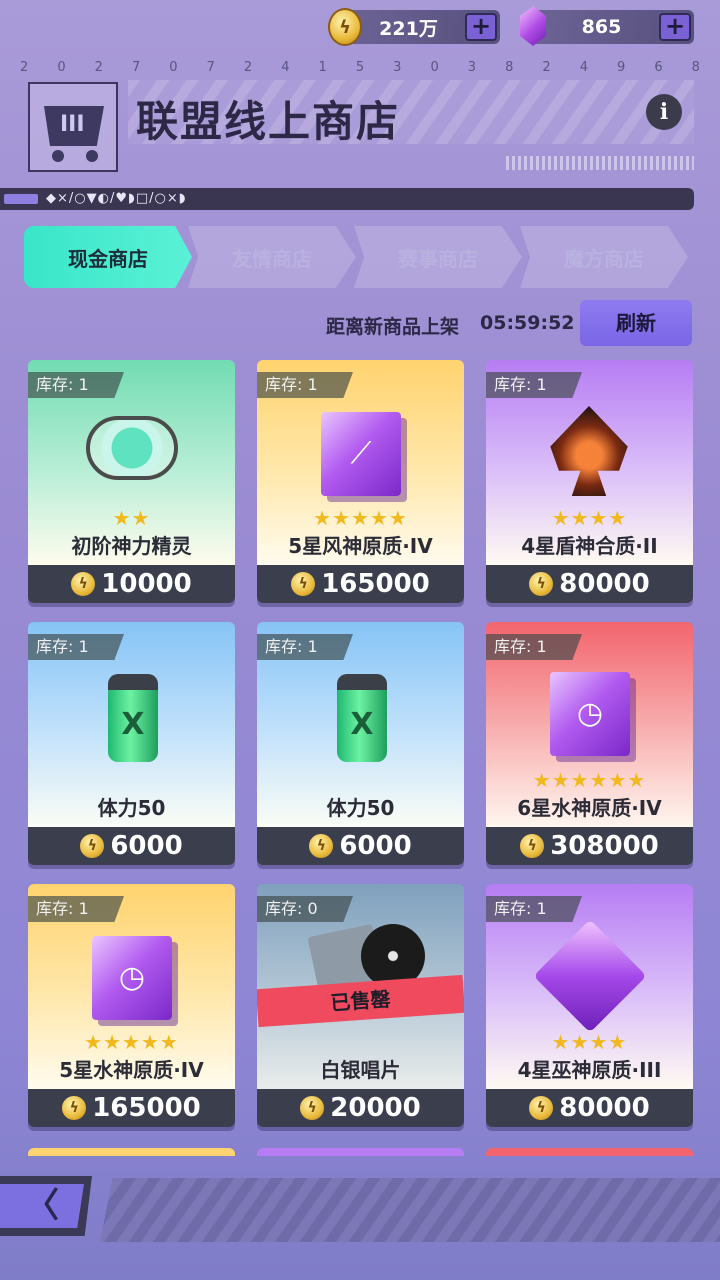 Image resolution: width=720 pixels, height=1280 pixels. I want to click on tab-event-shop: 赛事商店, so click(438, 257).